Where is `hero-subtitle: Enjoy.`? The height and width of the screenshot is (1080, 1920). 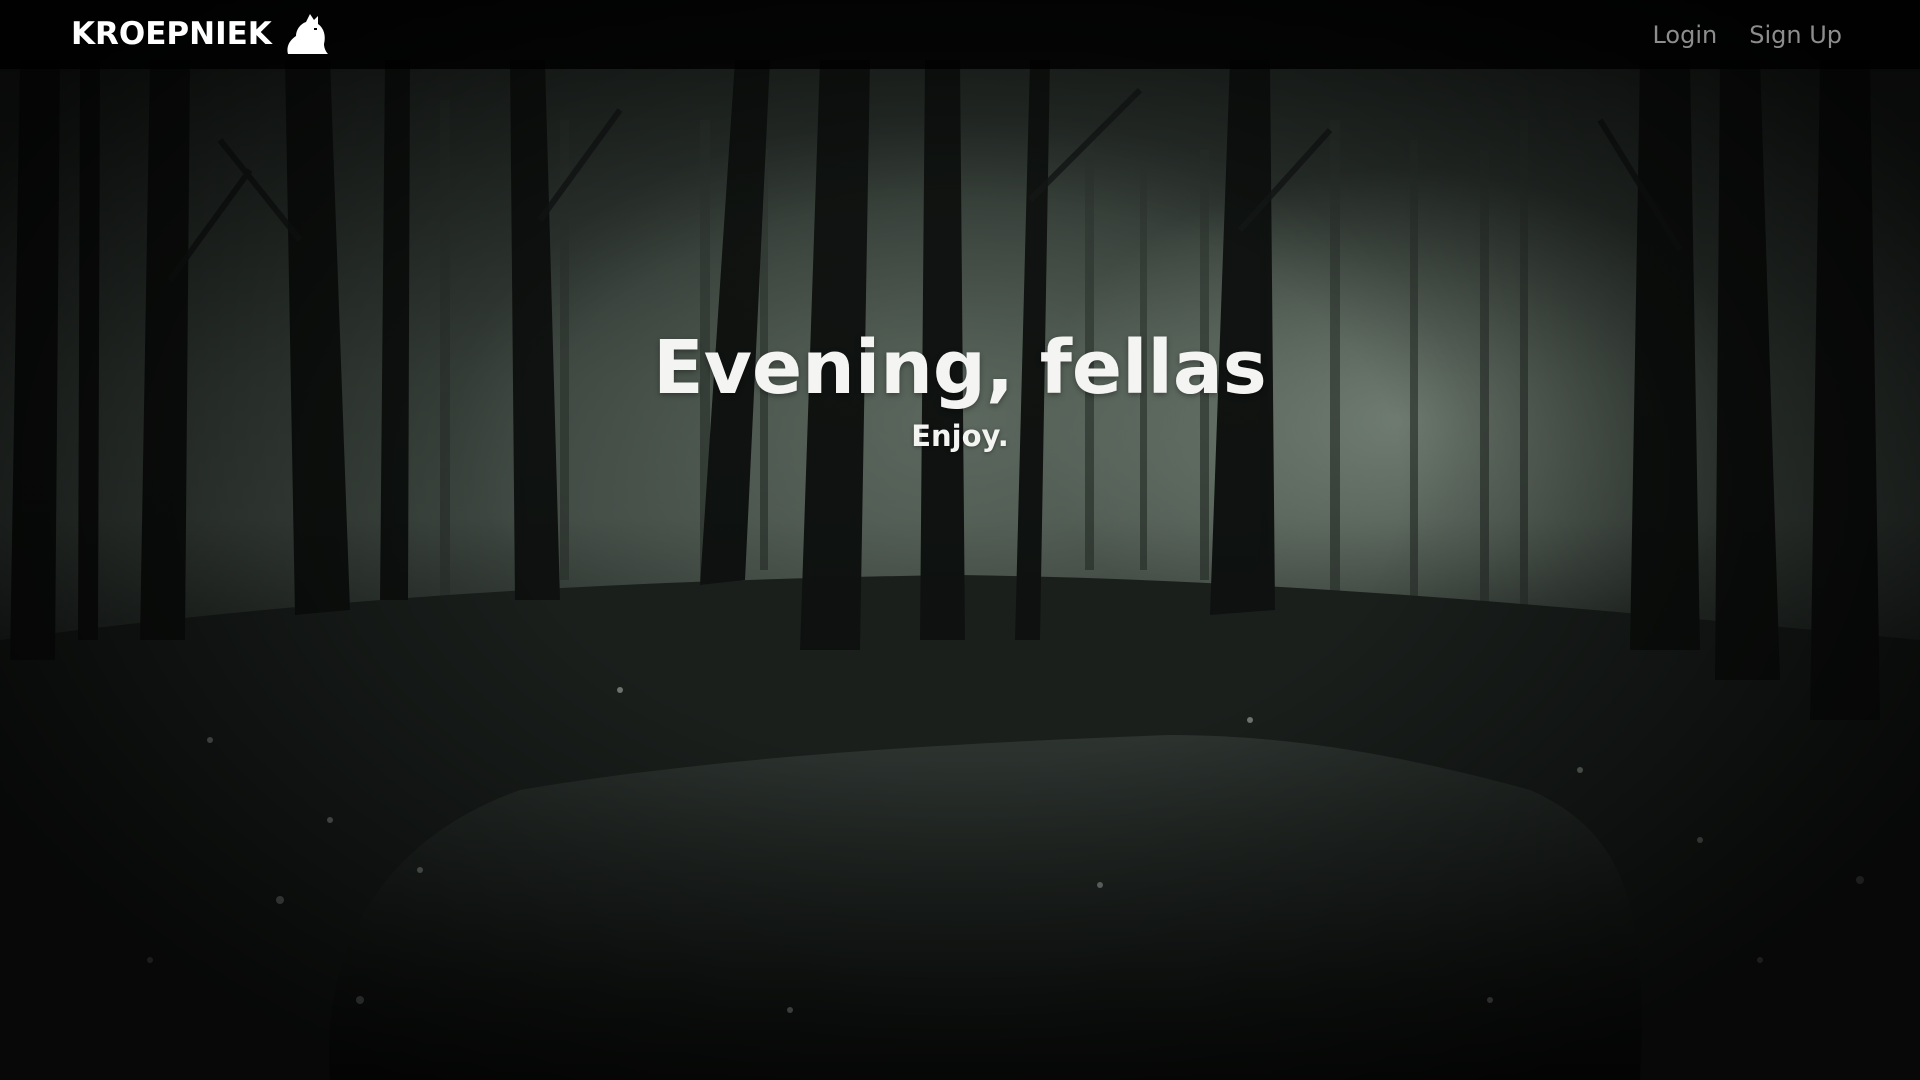 hero-subtitle: Enjoy. is located at coordinates (960, 436).